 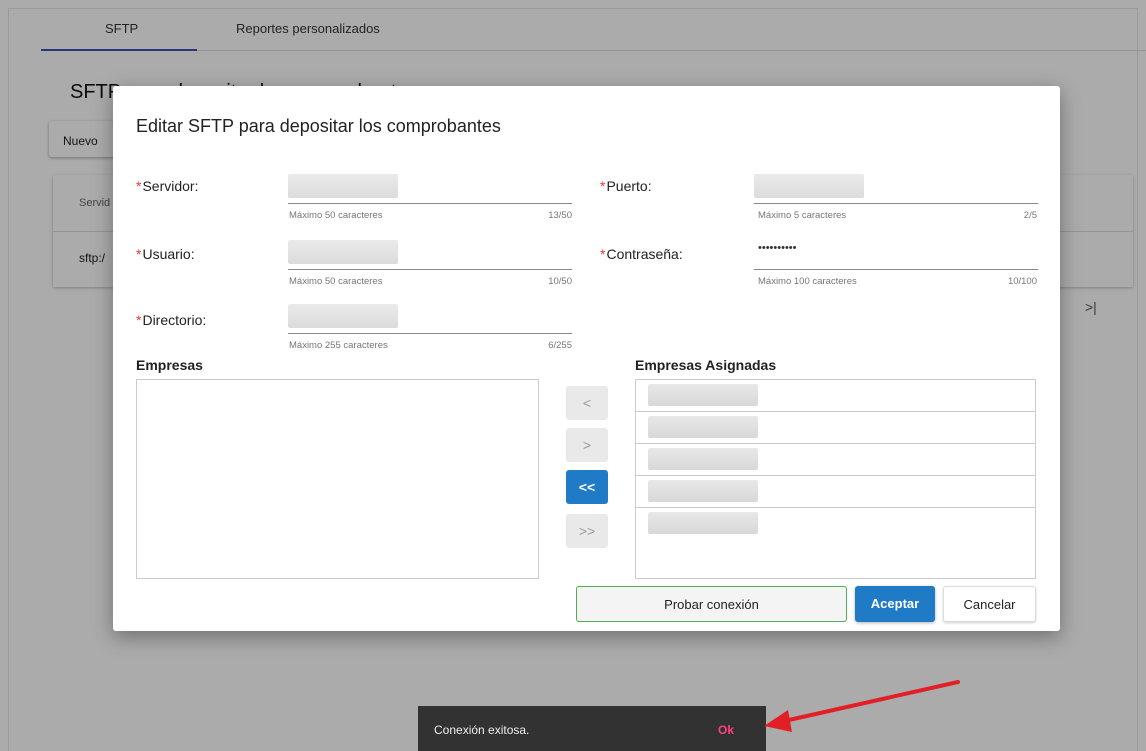 I want to click on move-right-button: >, so click(x=587, y=445).